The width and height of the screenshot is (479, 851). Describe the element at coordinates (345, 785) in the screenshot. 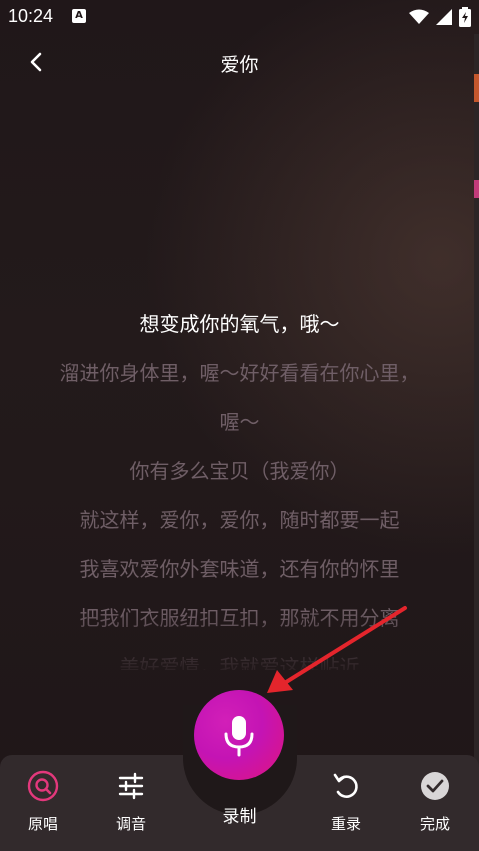

I see `refresh-icon` at that location.